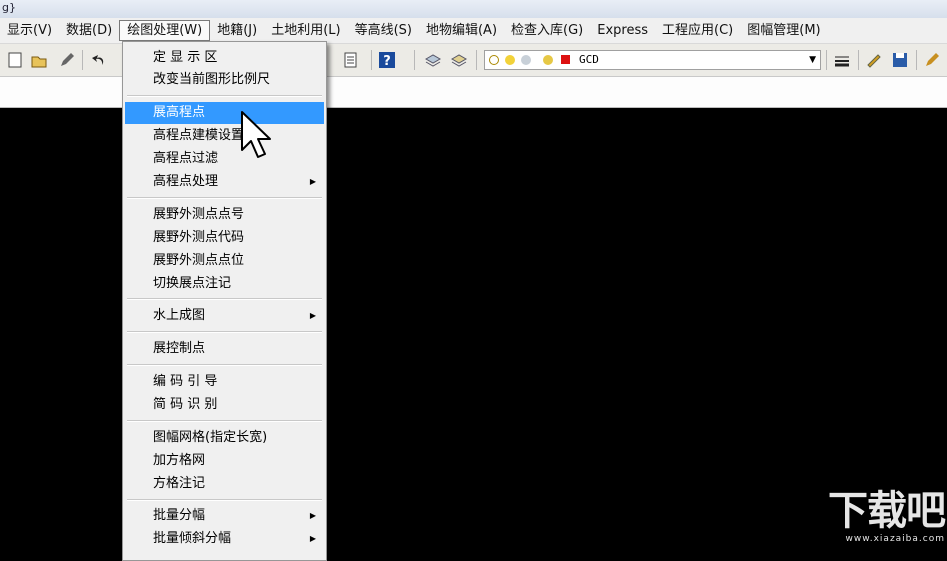  I want to click on menu-cadastre: 地籍(J), so click(237, 30).